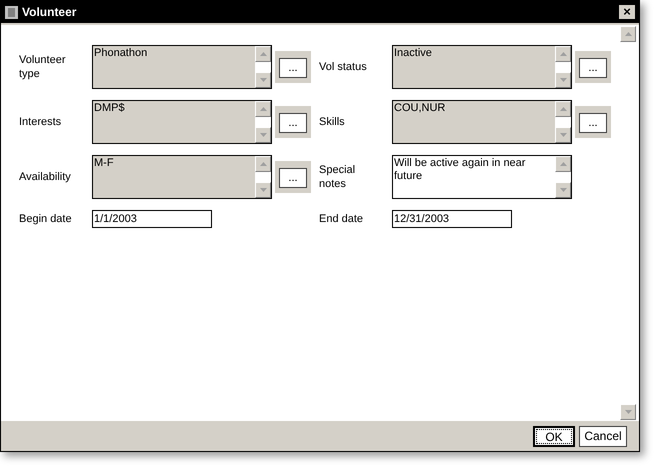 This screenshot has height=470, width=654. What do you see at coordinates (42, 67) in the screenshot?
I see `field-label: Volunteer type` at bounding box center [42, 67].